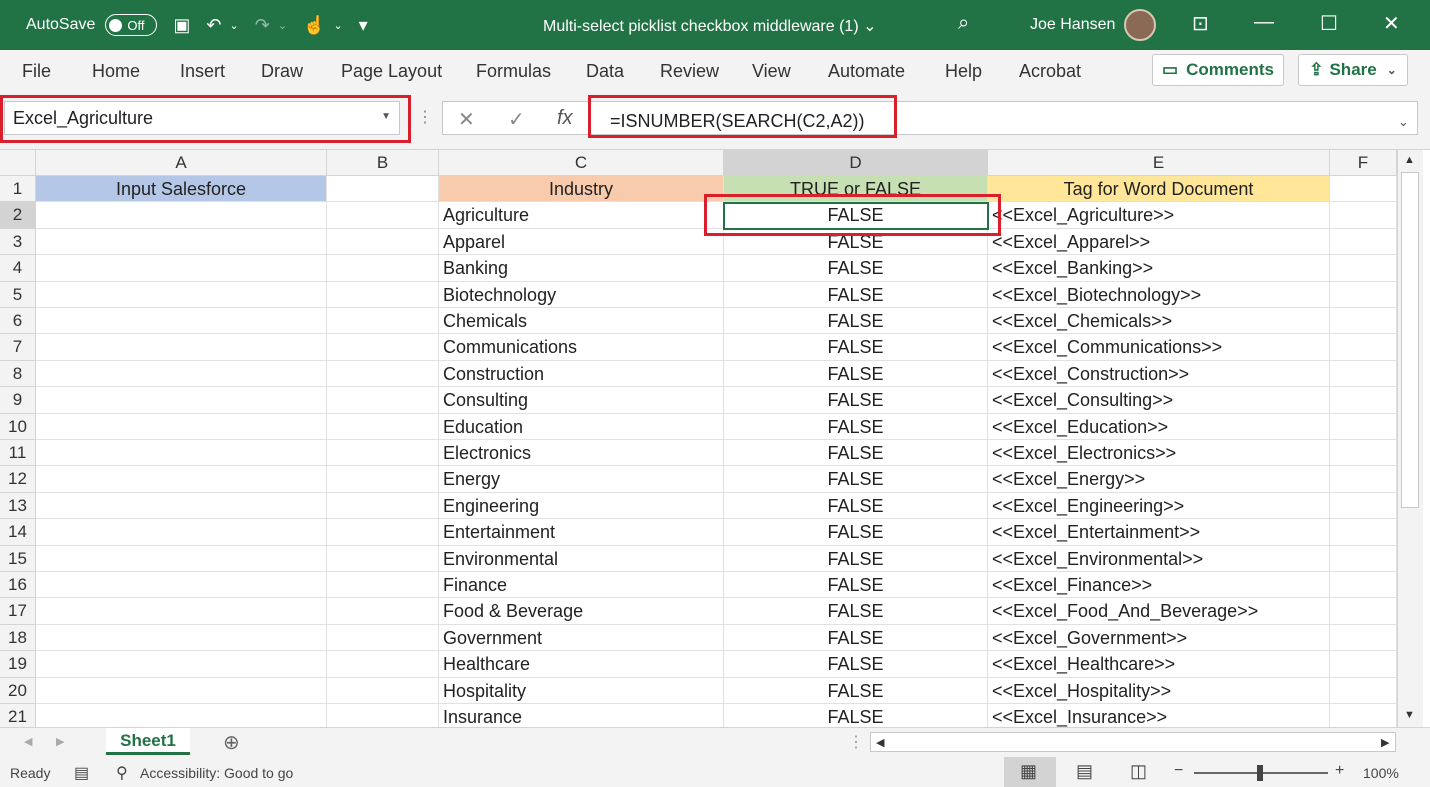  Describe the element at coordinates (363, 25) in the screenshot. I see `customize-toolbar-icon: ▾` at that location.